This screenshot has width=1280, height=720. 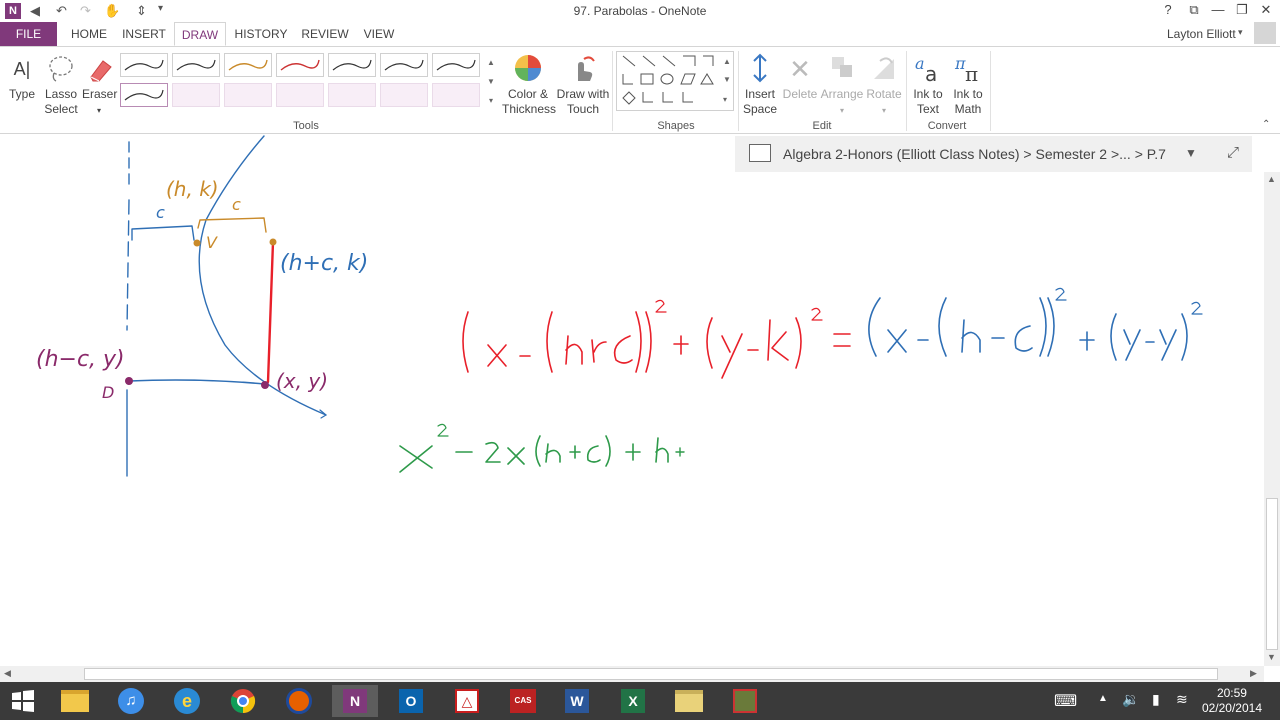 What do you see at coordinates (651, 674) in the screenshot?
I see `horizontal-scroll-thumb` at bounding box center [651, 674].